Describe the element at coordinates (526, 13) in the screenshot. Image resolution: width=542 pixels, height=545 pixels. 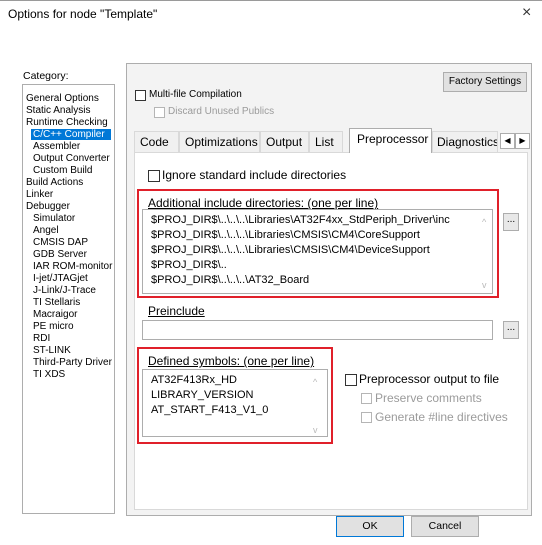
I see `close-icon: ×` at that location.